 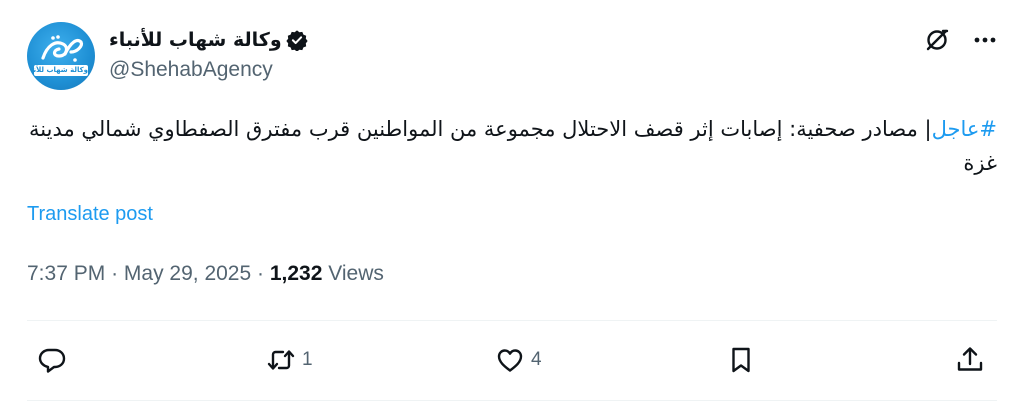 What do you see at coordinates (281, 360) in the screenshot?
I see `retweet-icon` at bounding box center [281, 360].